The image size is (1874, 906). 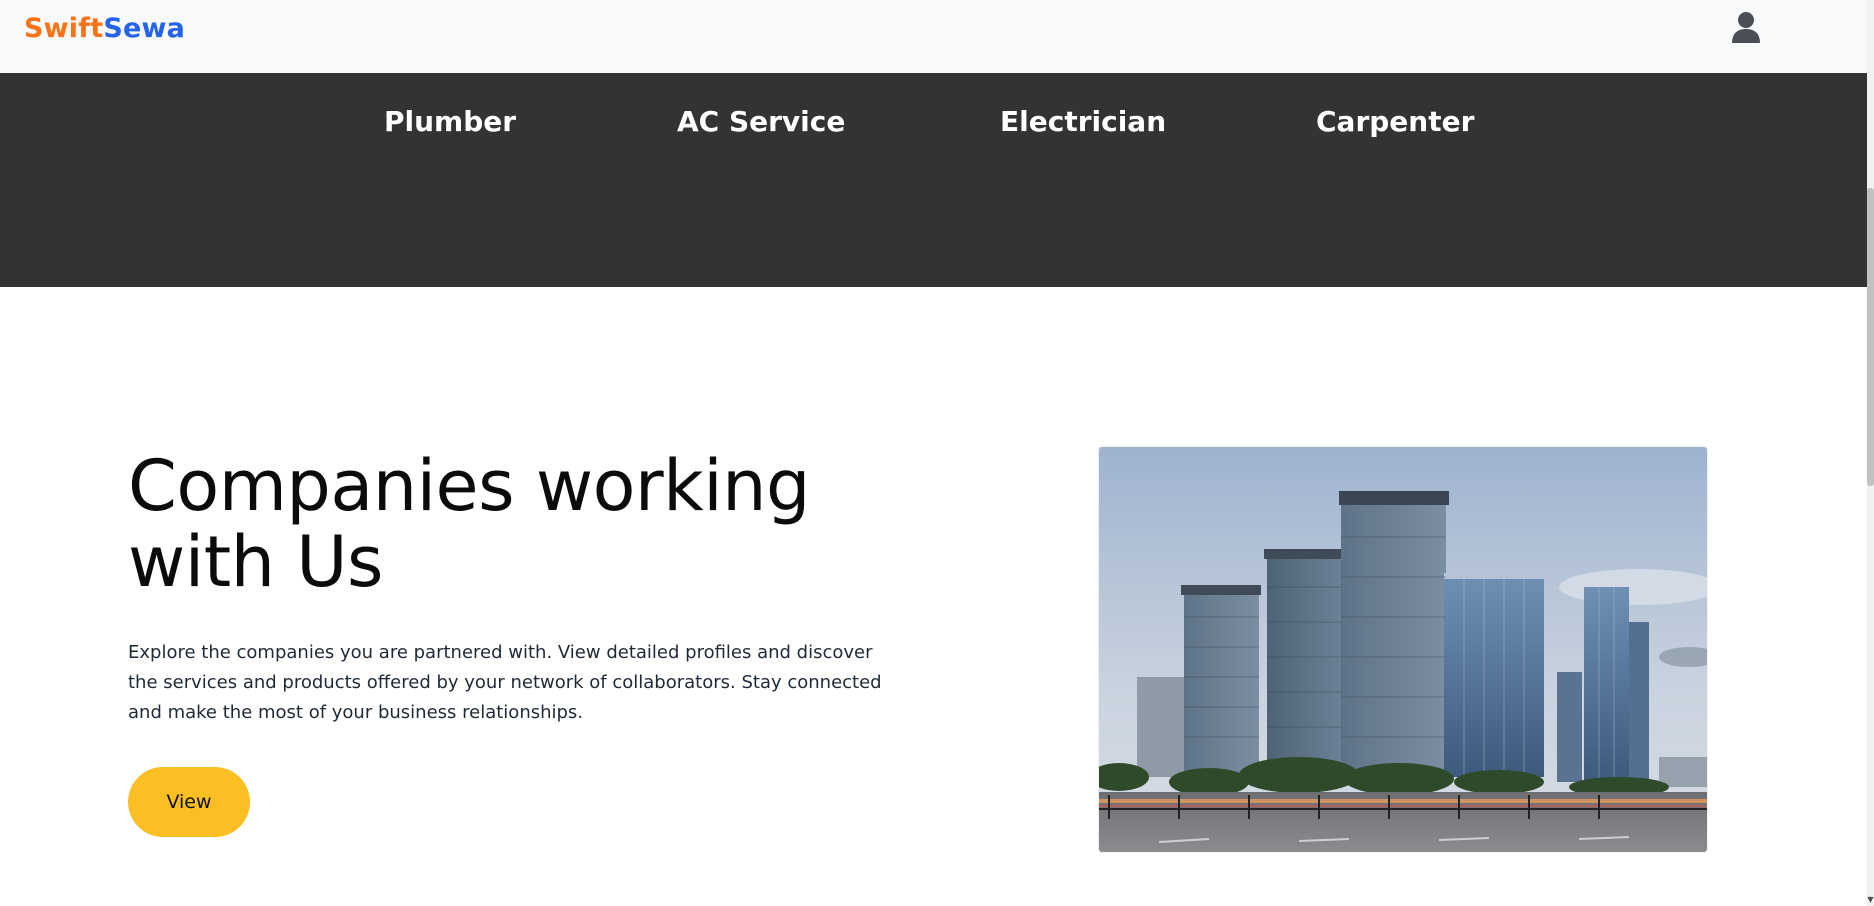 I want to click on brand-part-sewa: Sewa, so click(x=144, y=28).